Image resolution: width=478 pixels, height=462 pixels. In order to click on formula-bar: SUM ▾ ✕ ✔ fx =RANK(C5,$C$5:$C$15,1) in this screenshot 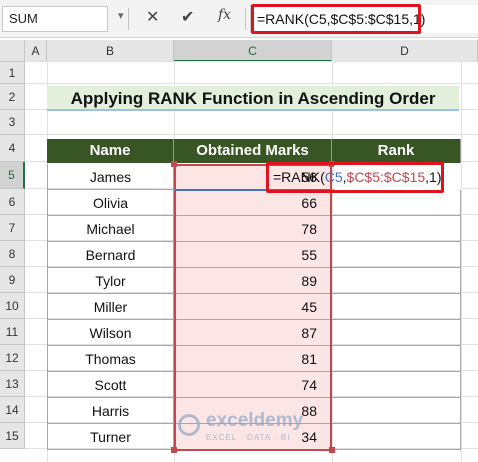, I will do `click(239, 19)`.